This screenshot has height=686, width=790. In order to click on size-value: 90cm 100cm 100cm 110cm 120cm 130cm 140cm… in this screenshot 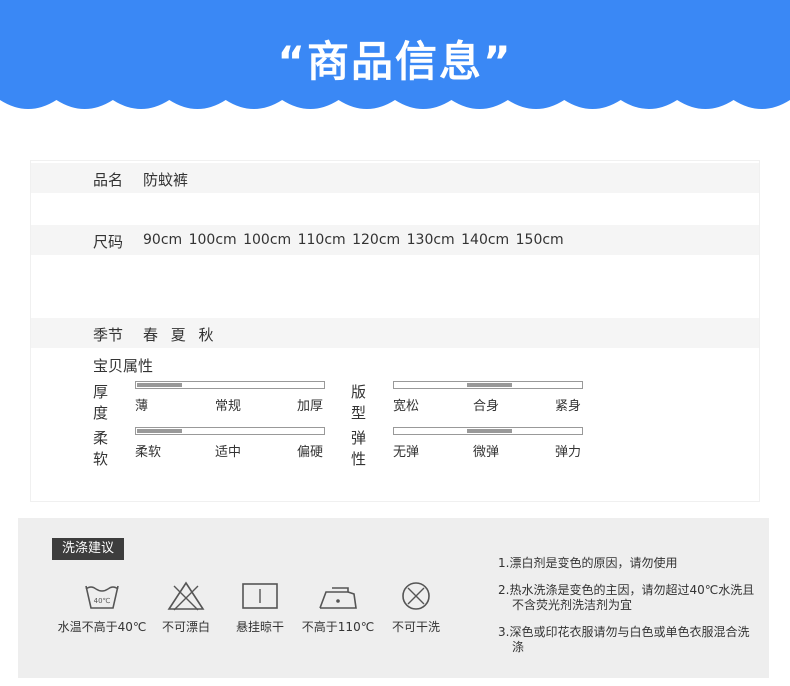, I will do `click(353, 240)`.